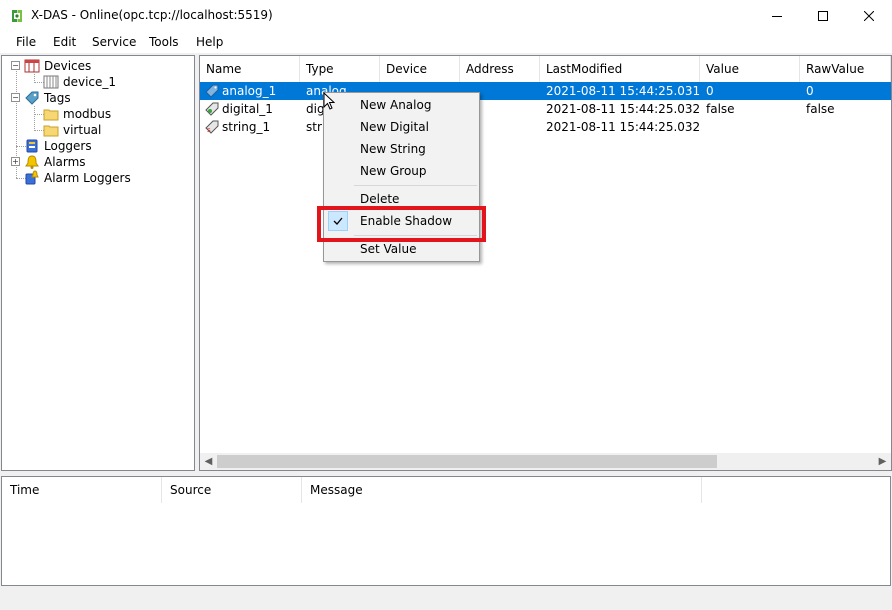  I want to click on tag-icon, so click(32, 98).